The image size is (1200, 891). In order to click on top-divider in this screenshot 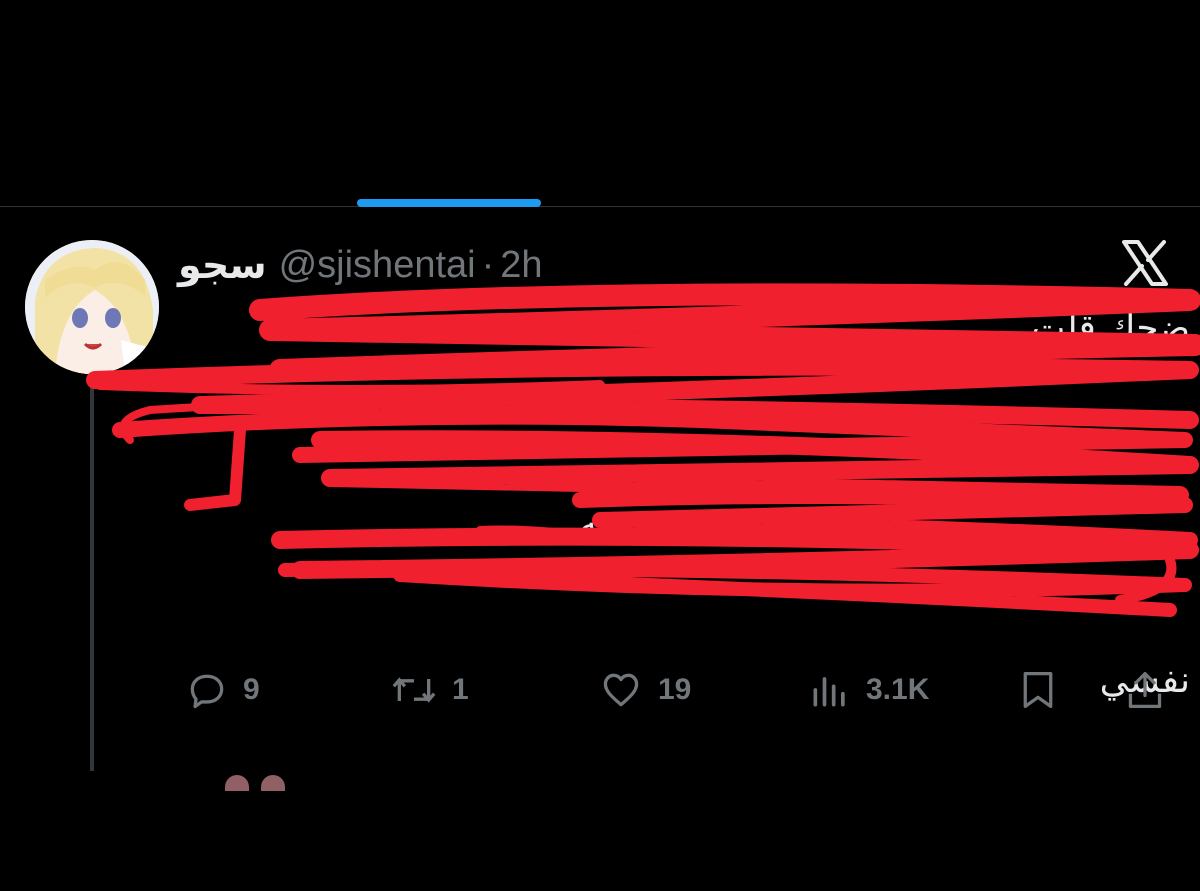, I will do `click(600, 206)`.